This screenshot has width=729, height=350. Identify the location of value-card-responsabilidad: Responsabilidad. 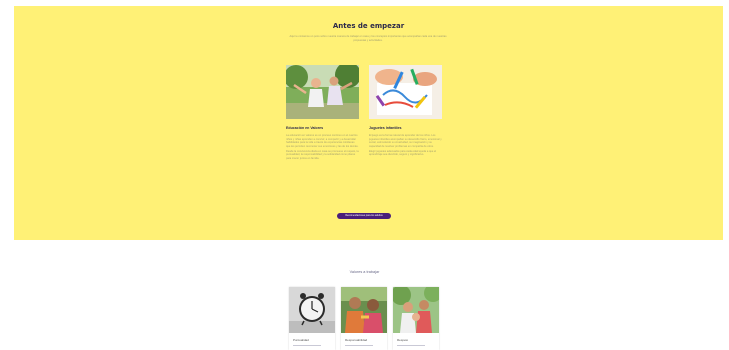
(364, 318).